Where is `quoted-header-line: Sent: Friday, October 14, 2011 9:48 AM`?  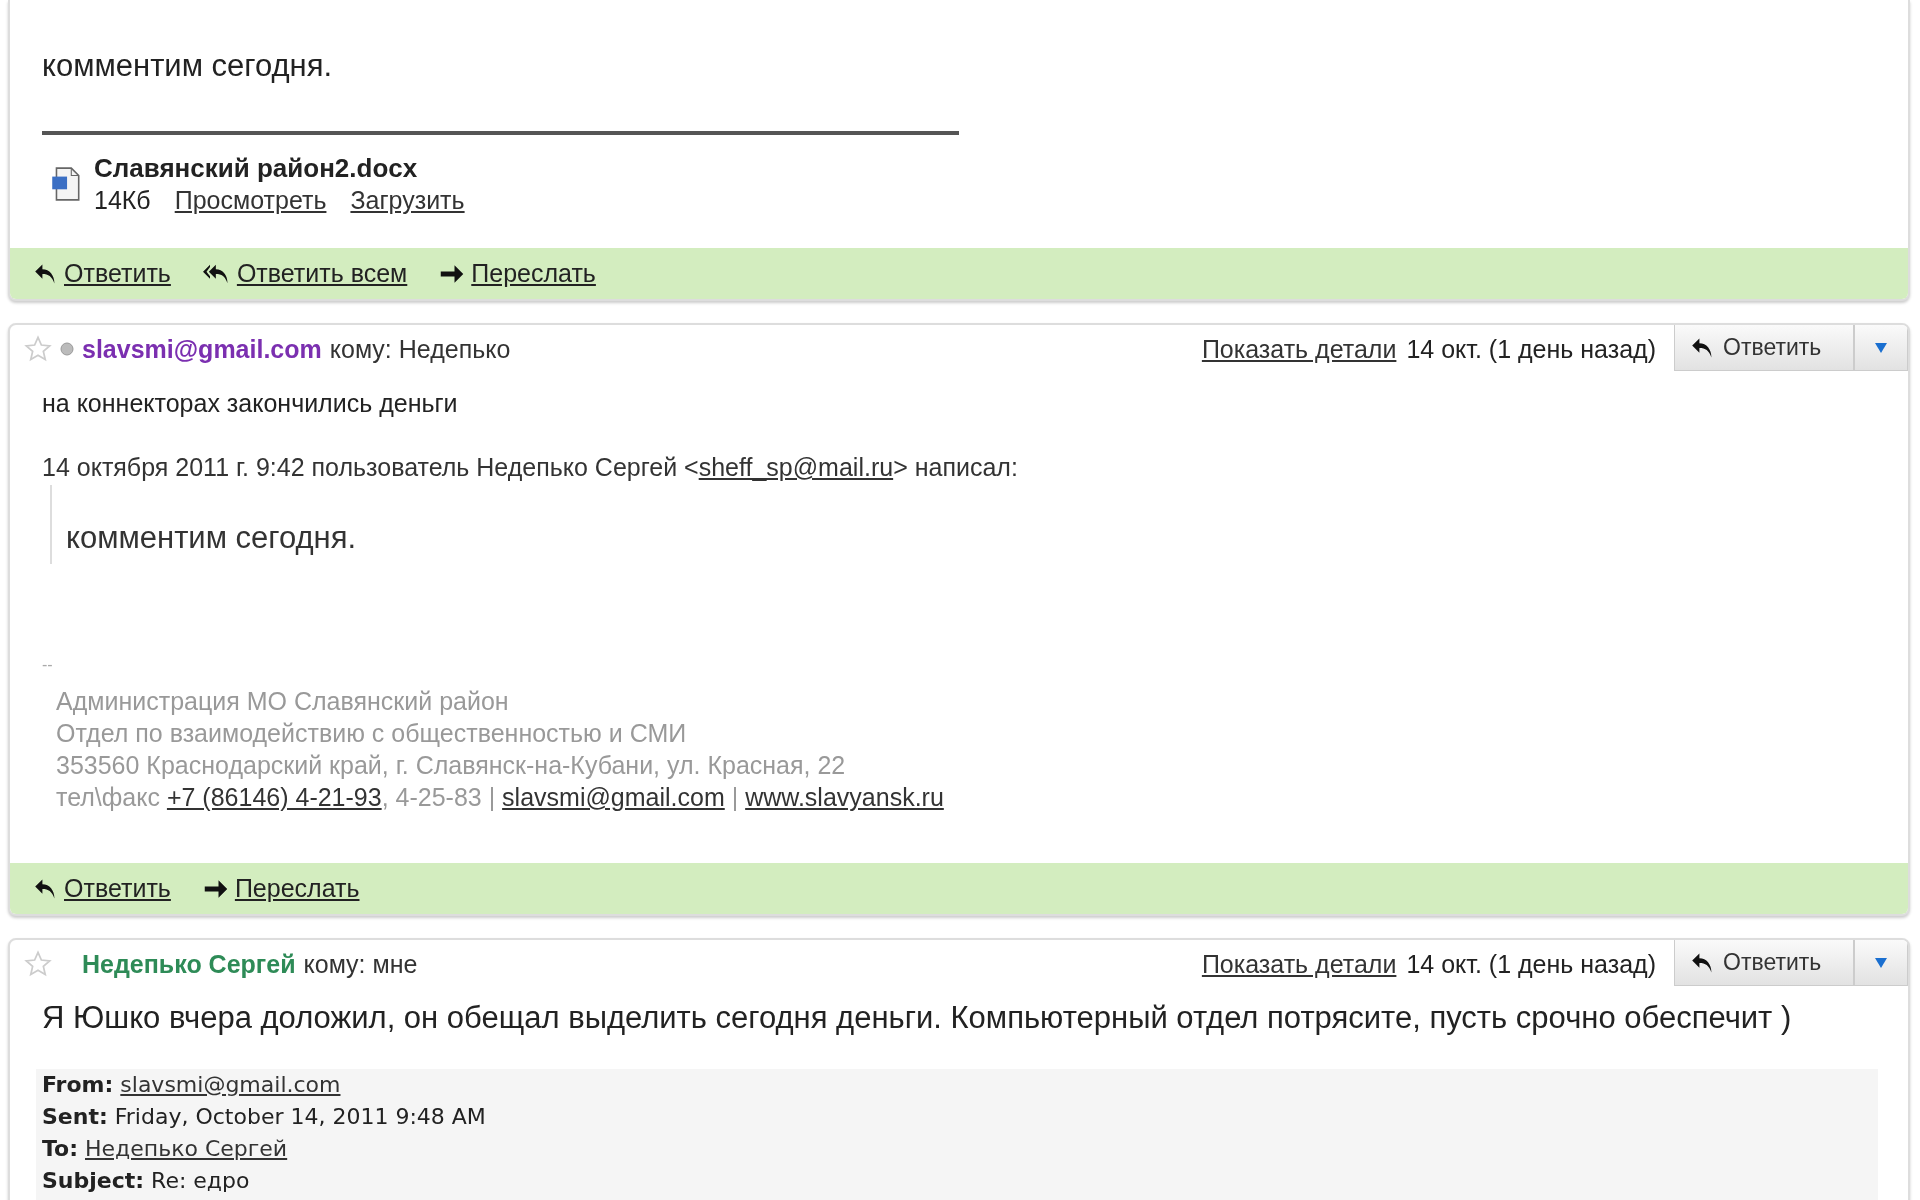 quoted-header-line: Sent: Friday, October 14, 2011 9:48 AM is located at coordinates (264, 1117).